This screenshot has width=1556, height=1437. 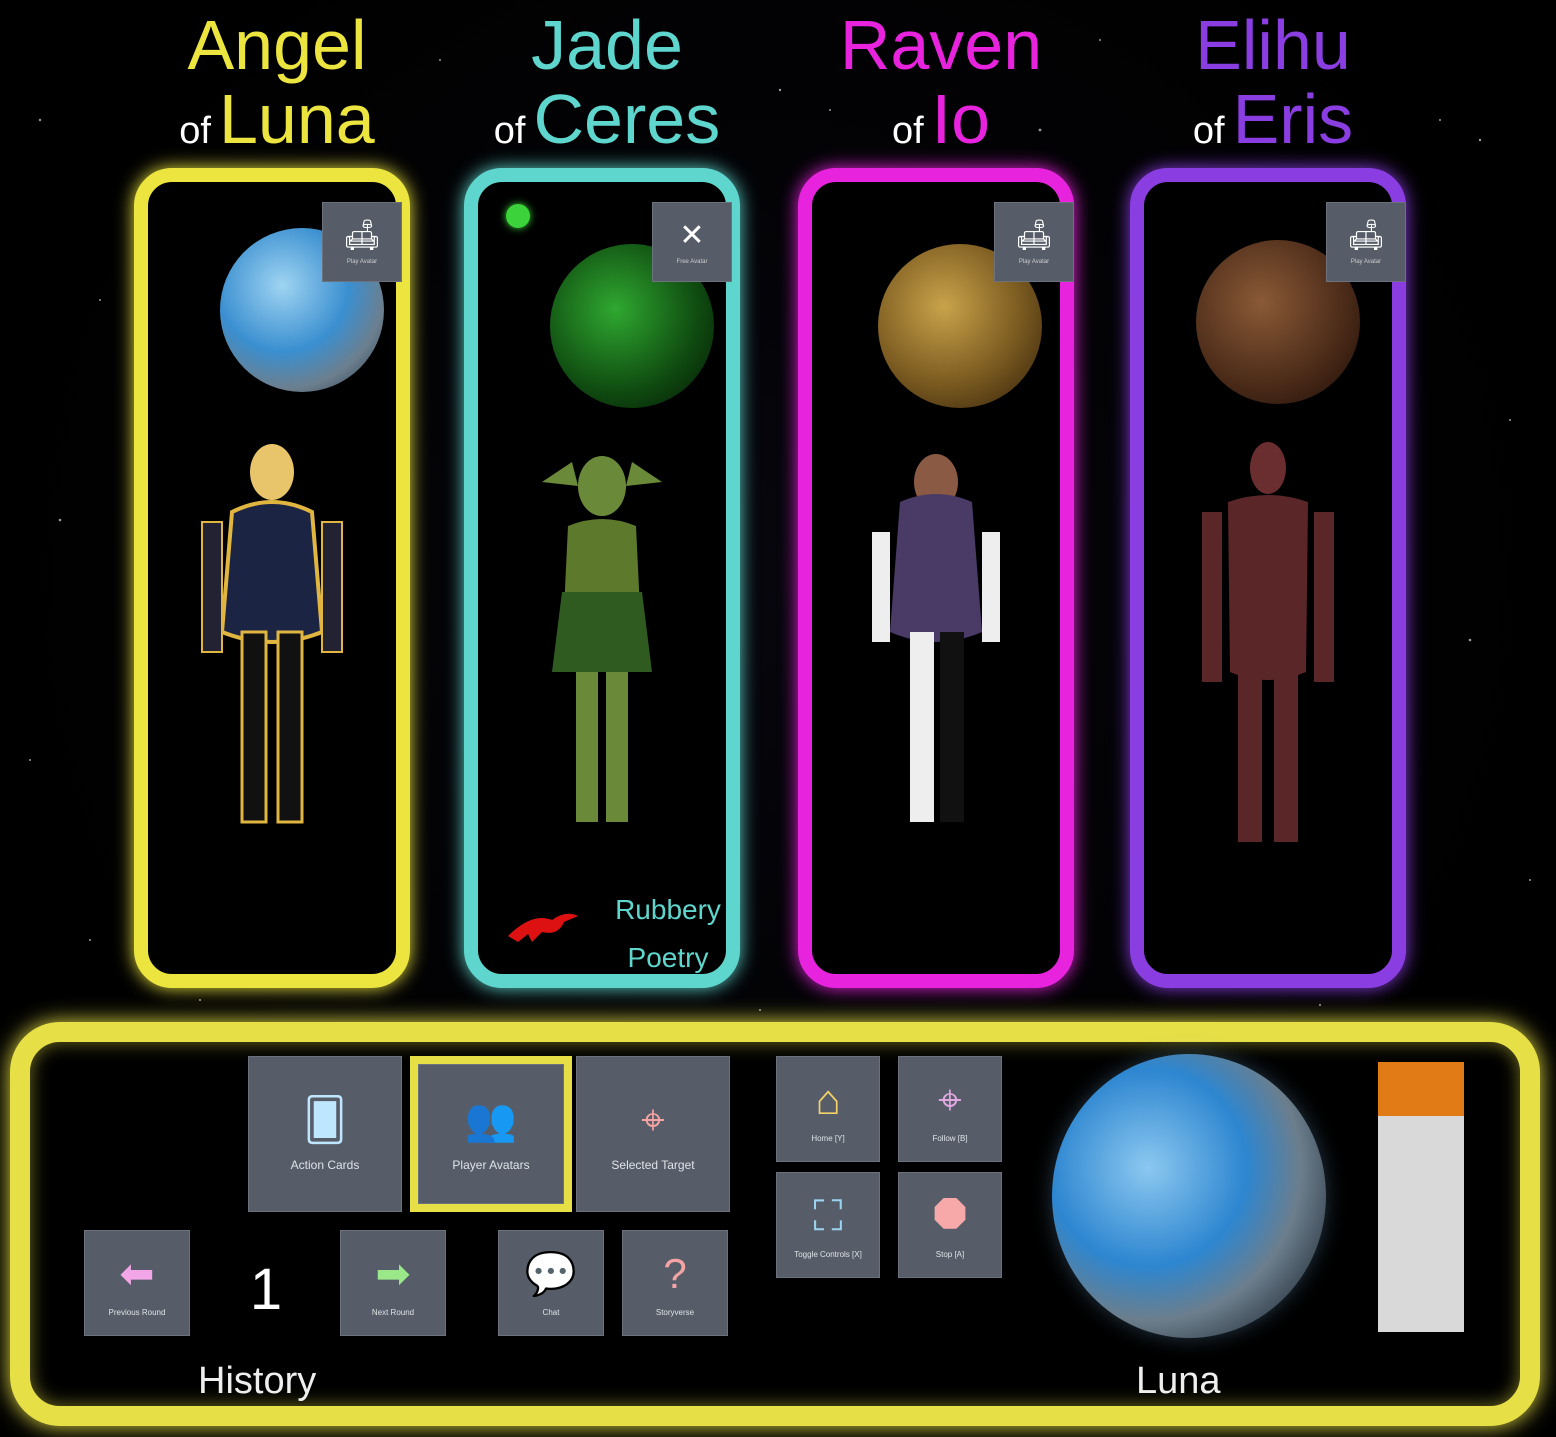 I want to click on history-label: History, so click(x=257, y=1381).